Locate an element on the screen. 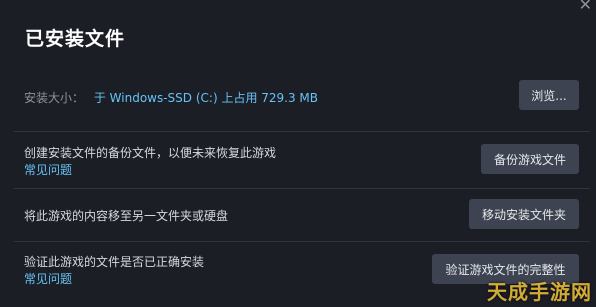 The height and width of the screenshot is (307, 596). backup-faq-link: 常见问题 is located at coordinates (48, 169).